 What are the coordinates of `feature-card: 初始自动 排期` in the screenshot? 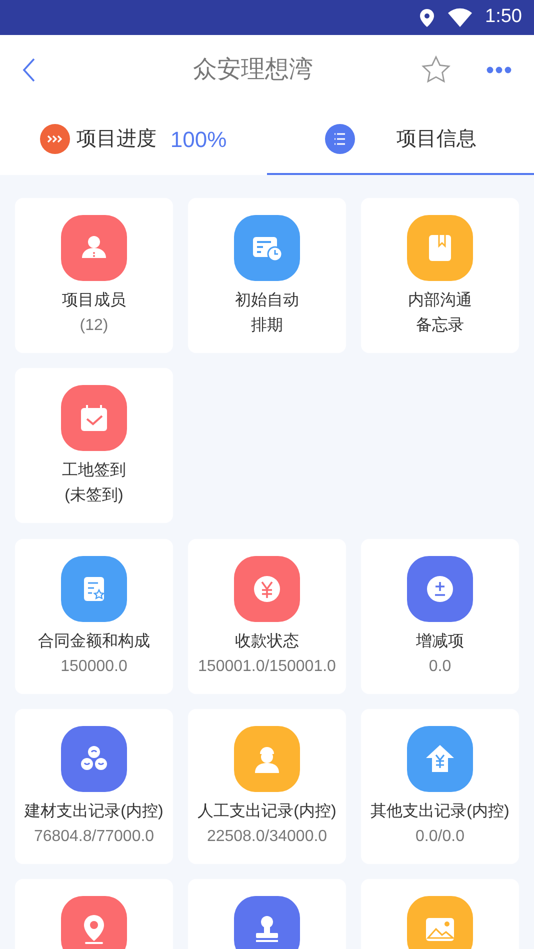 It's located at (267, 275).